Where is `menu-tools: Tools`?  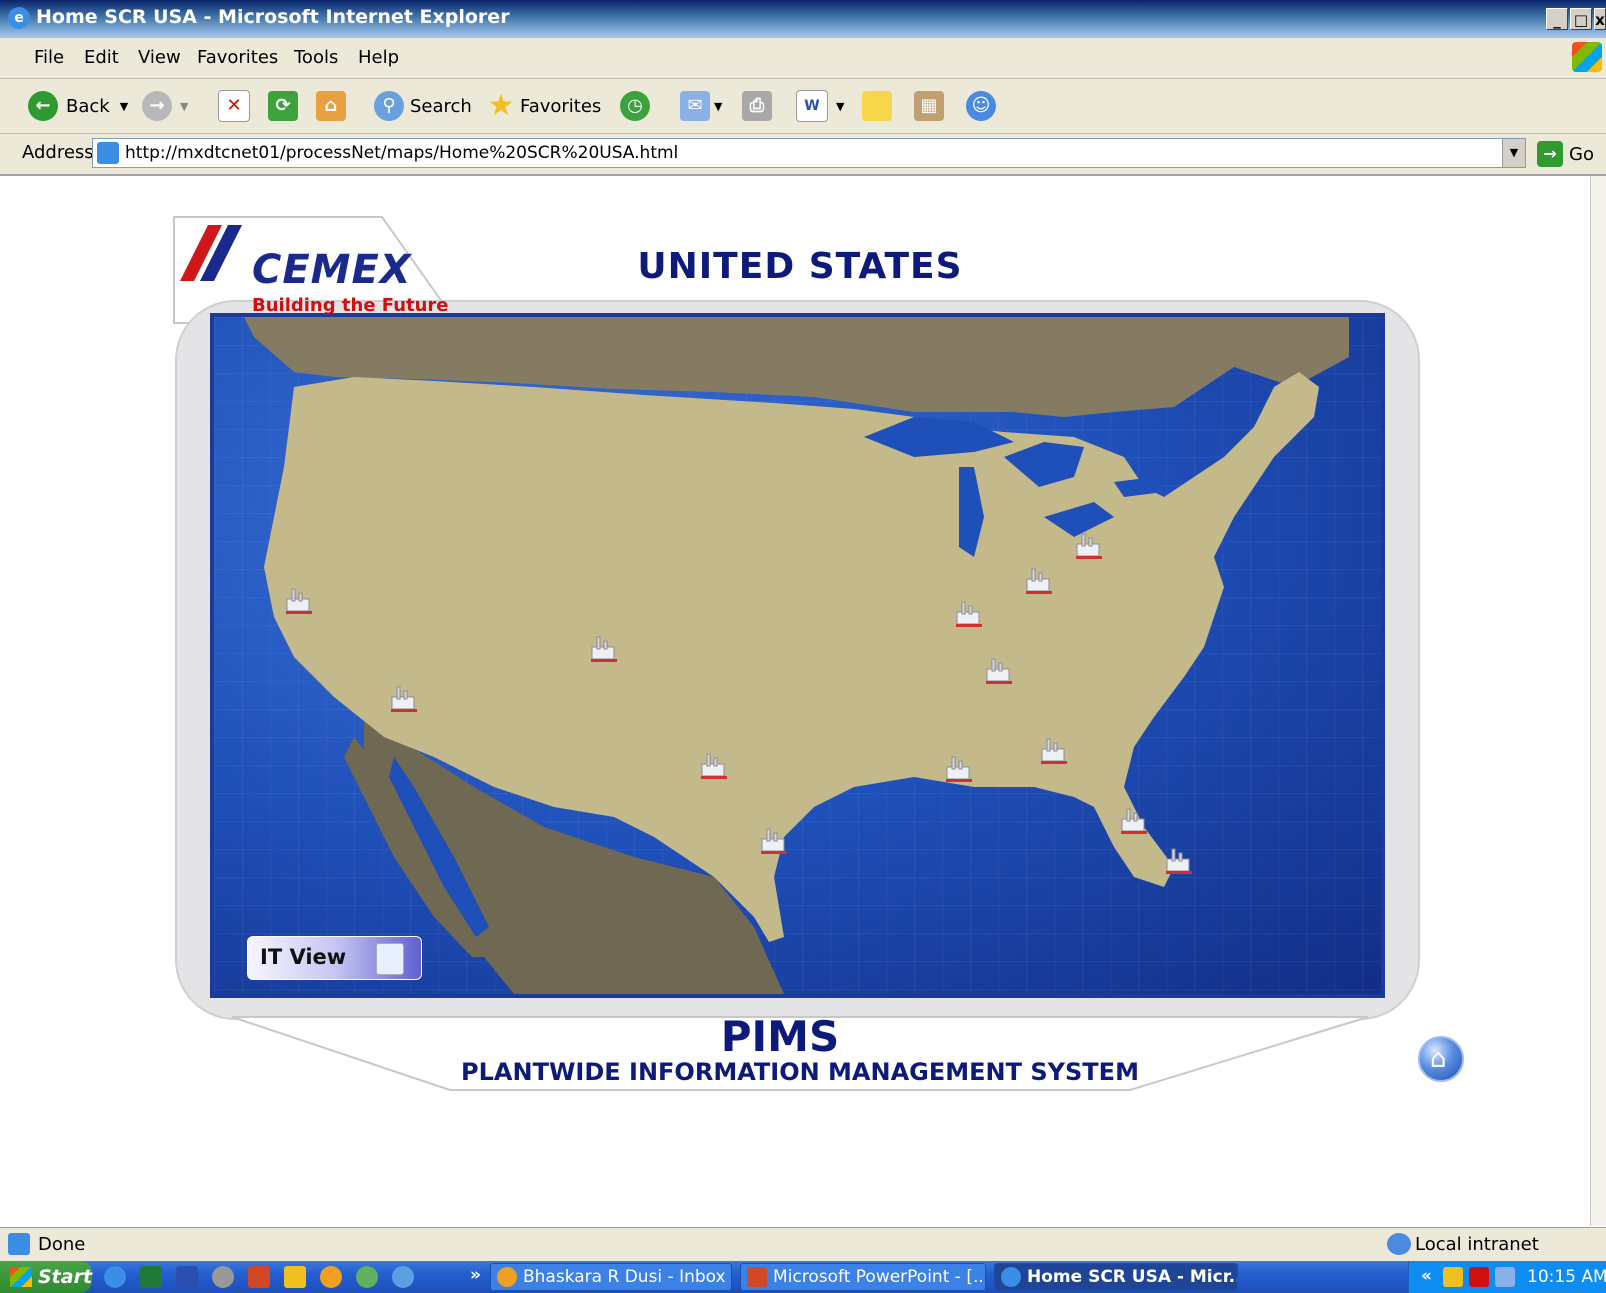 menu-tools: Tools is located at coordinates (316, 57).